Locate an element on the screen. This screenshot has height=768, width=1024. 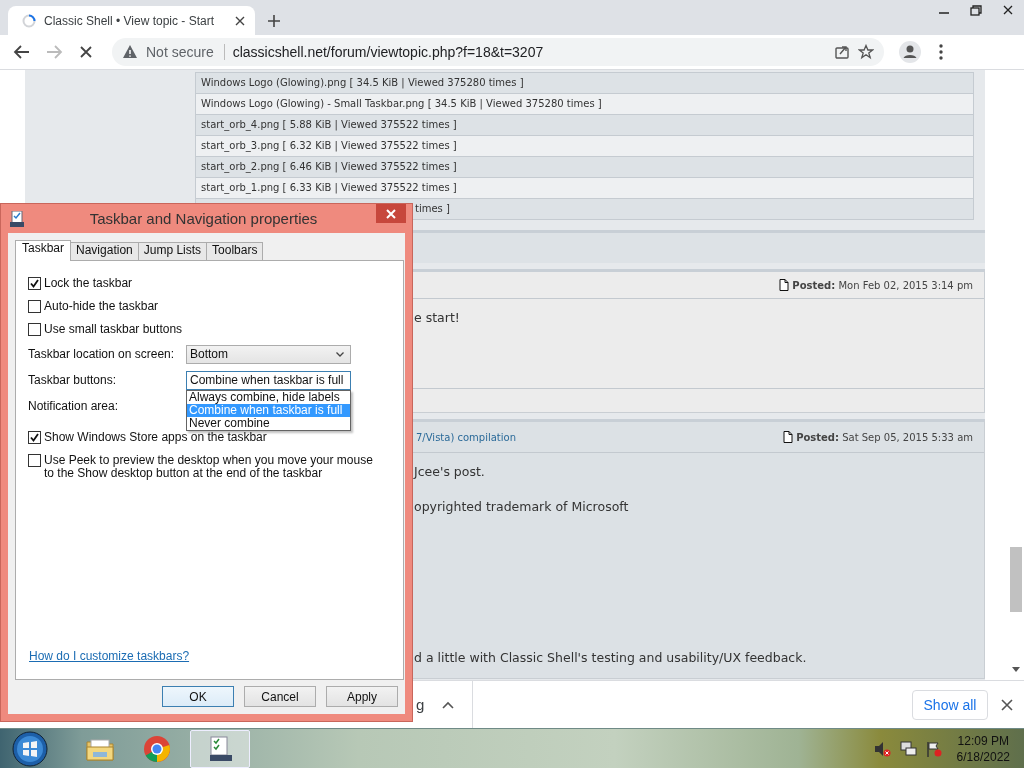
dialog-button: Apply is located at coordinates (362, 696).